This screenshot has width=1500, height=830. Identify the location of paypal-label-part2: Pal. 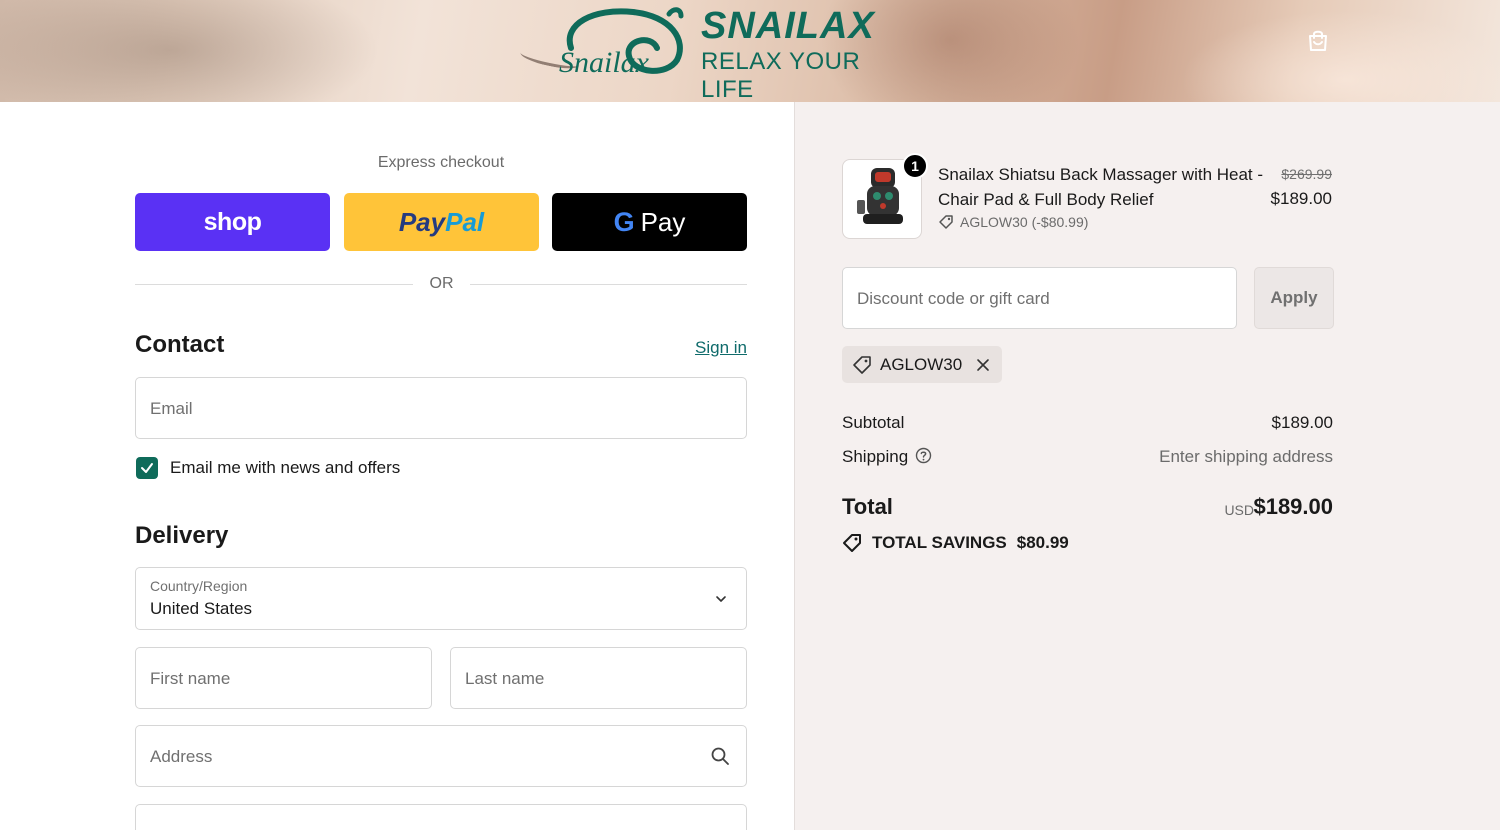
(465, 221).